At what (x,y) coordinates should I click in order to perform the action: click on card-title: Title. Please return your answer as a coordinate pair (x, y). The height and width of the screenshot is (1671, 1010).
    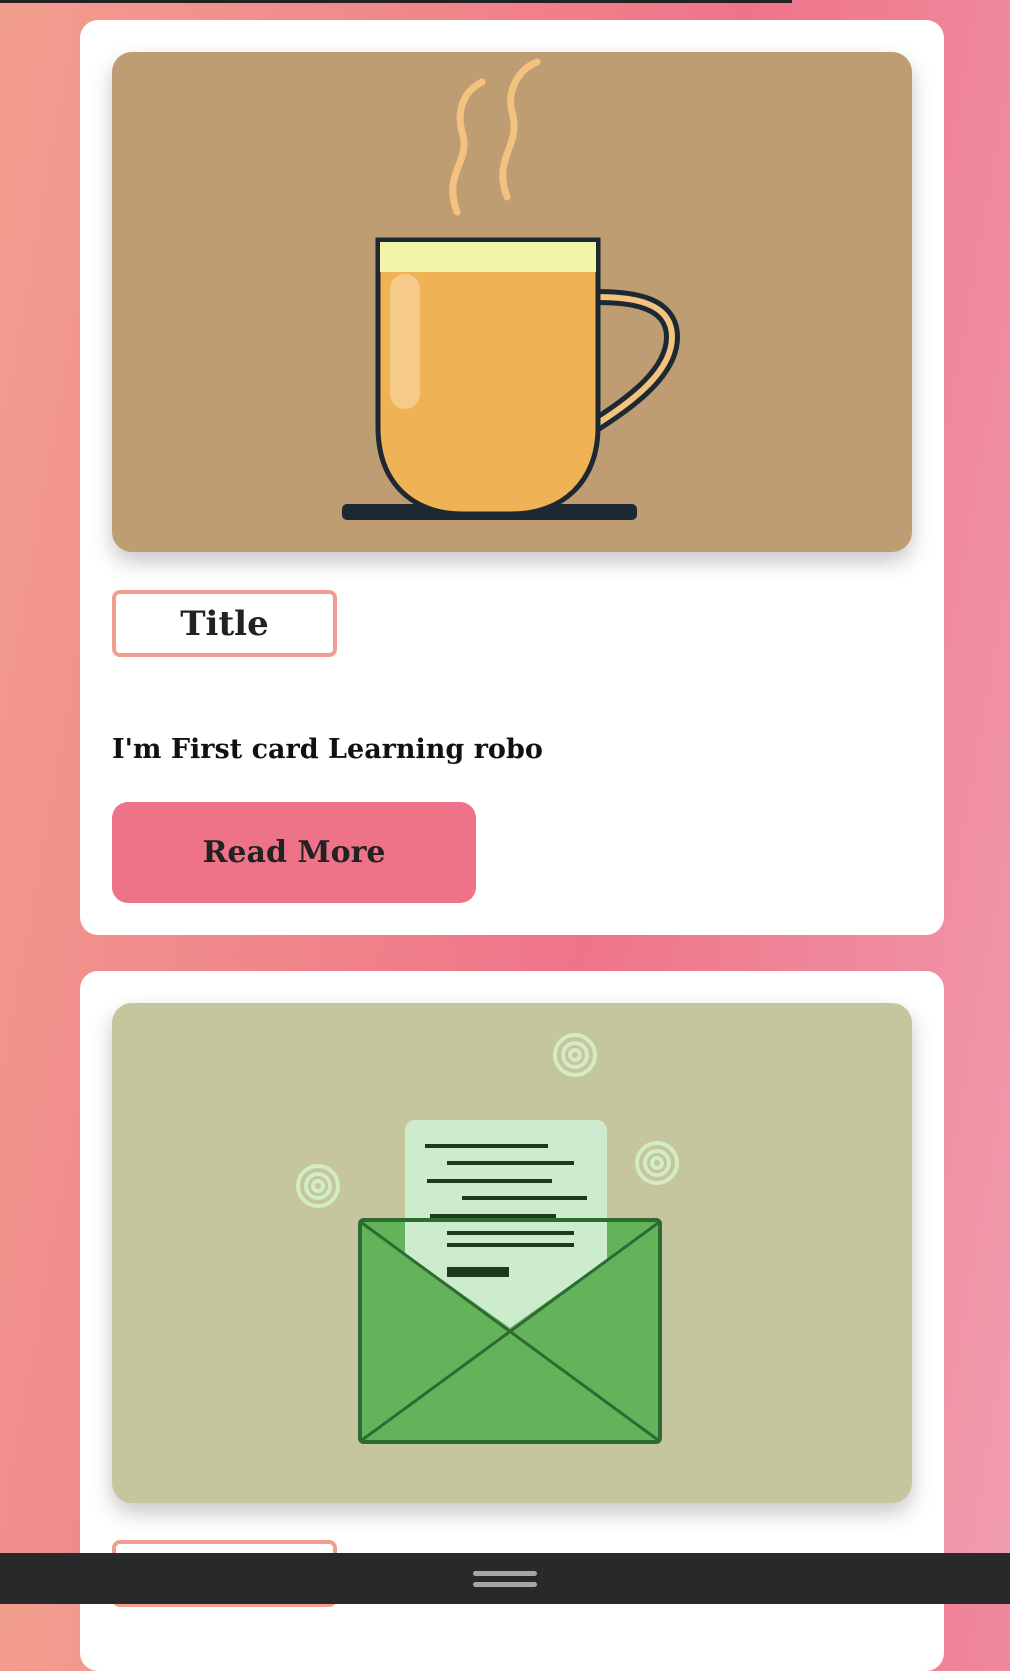
    Looking at the image, I should click on (224, 623).